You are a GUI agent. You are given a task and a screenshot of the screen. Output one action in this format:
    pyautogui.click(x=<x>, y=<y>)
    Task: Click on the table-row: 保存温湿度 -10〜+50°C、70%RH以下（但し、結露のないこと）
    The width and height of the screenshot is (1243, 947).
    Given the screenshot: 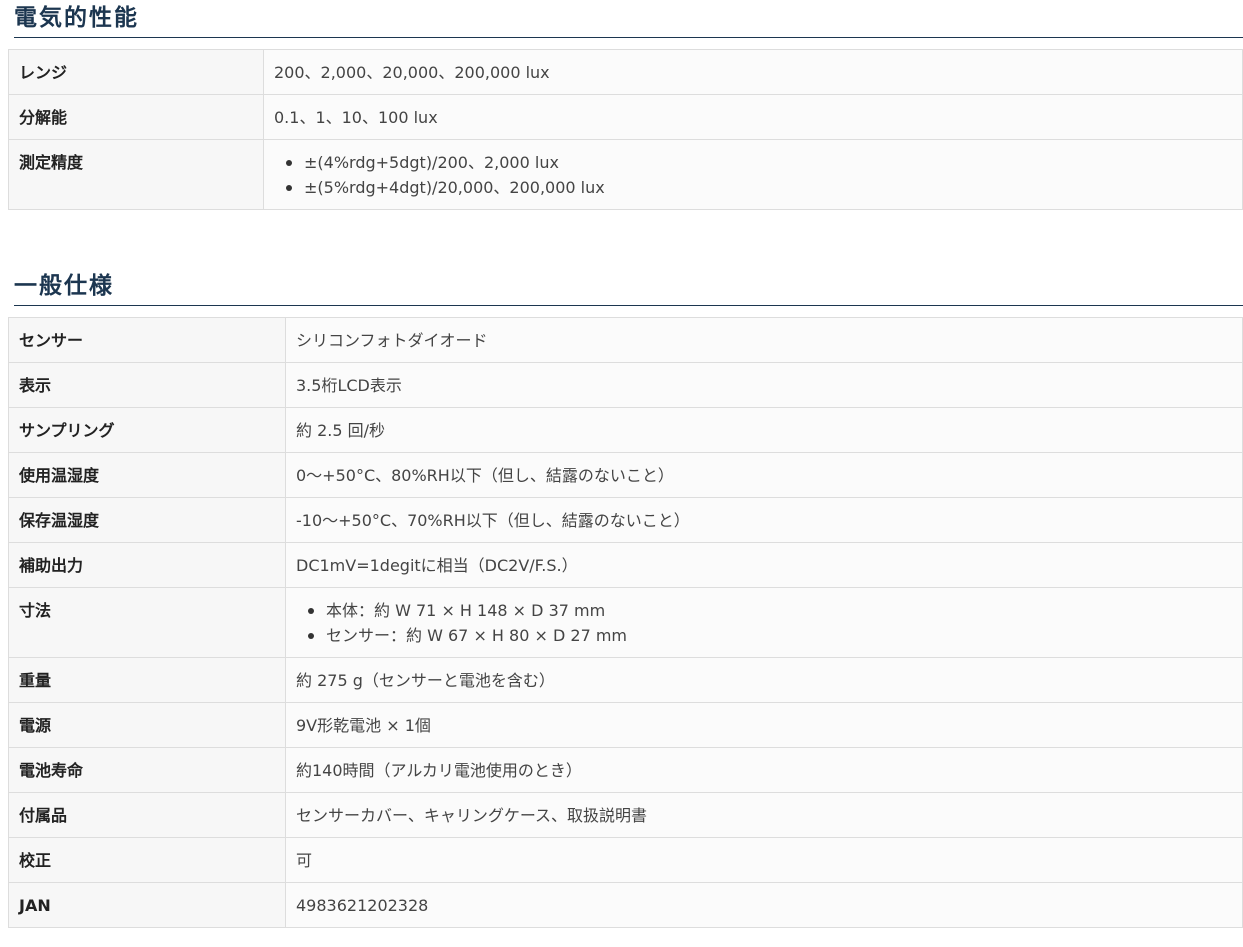 What is the action you would take?
    pyautogui.click(x=625, y=520)
    